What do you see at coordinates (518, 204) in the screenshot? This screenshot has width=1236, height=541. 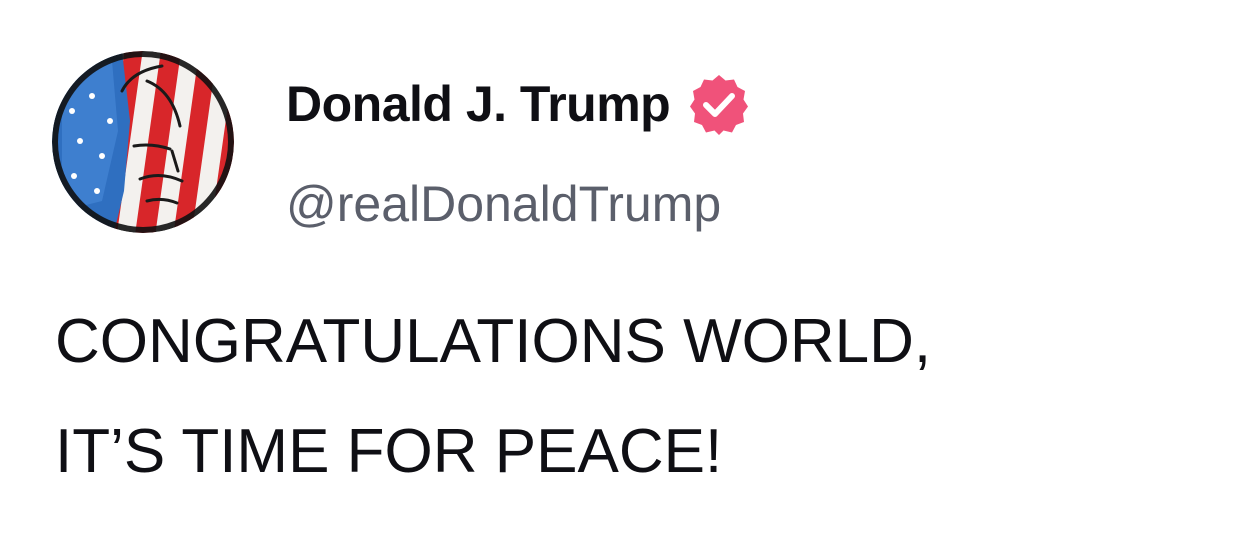 I see `author-handle: @realDonaldTrump` at bounding box center [518, 204].